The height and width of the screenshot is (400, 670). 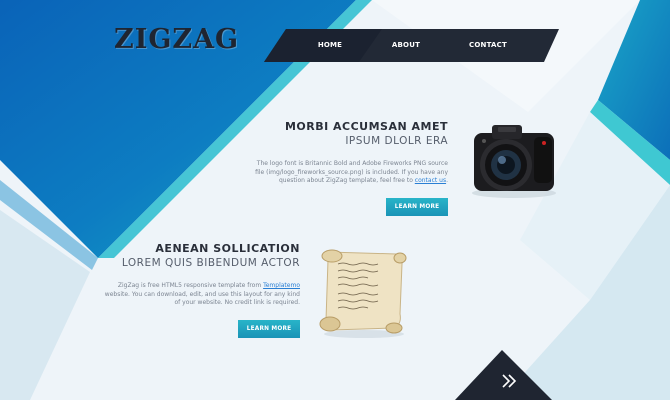 I want to click on contact-us-link: contact us, so click(x=430, y=180).